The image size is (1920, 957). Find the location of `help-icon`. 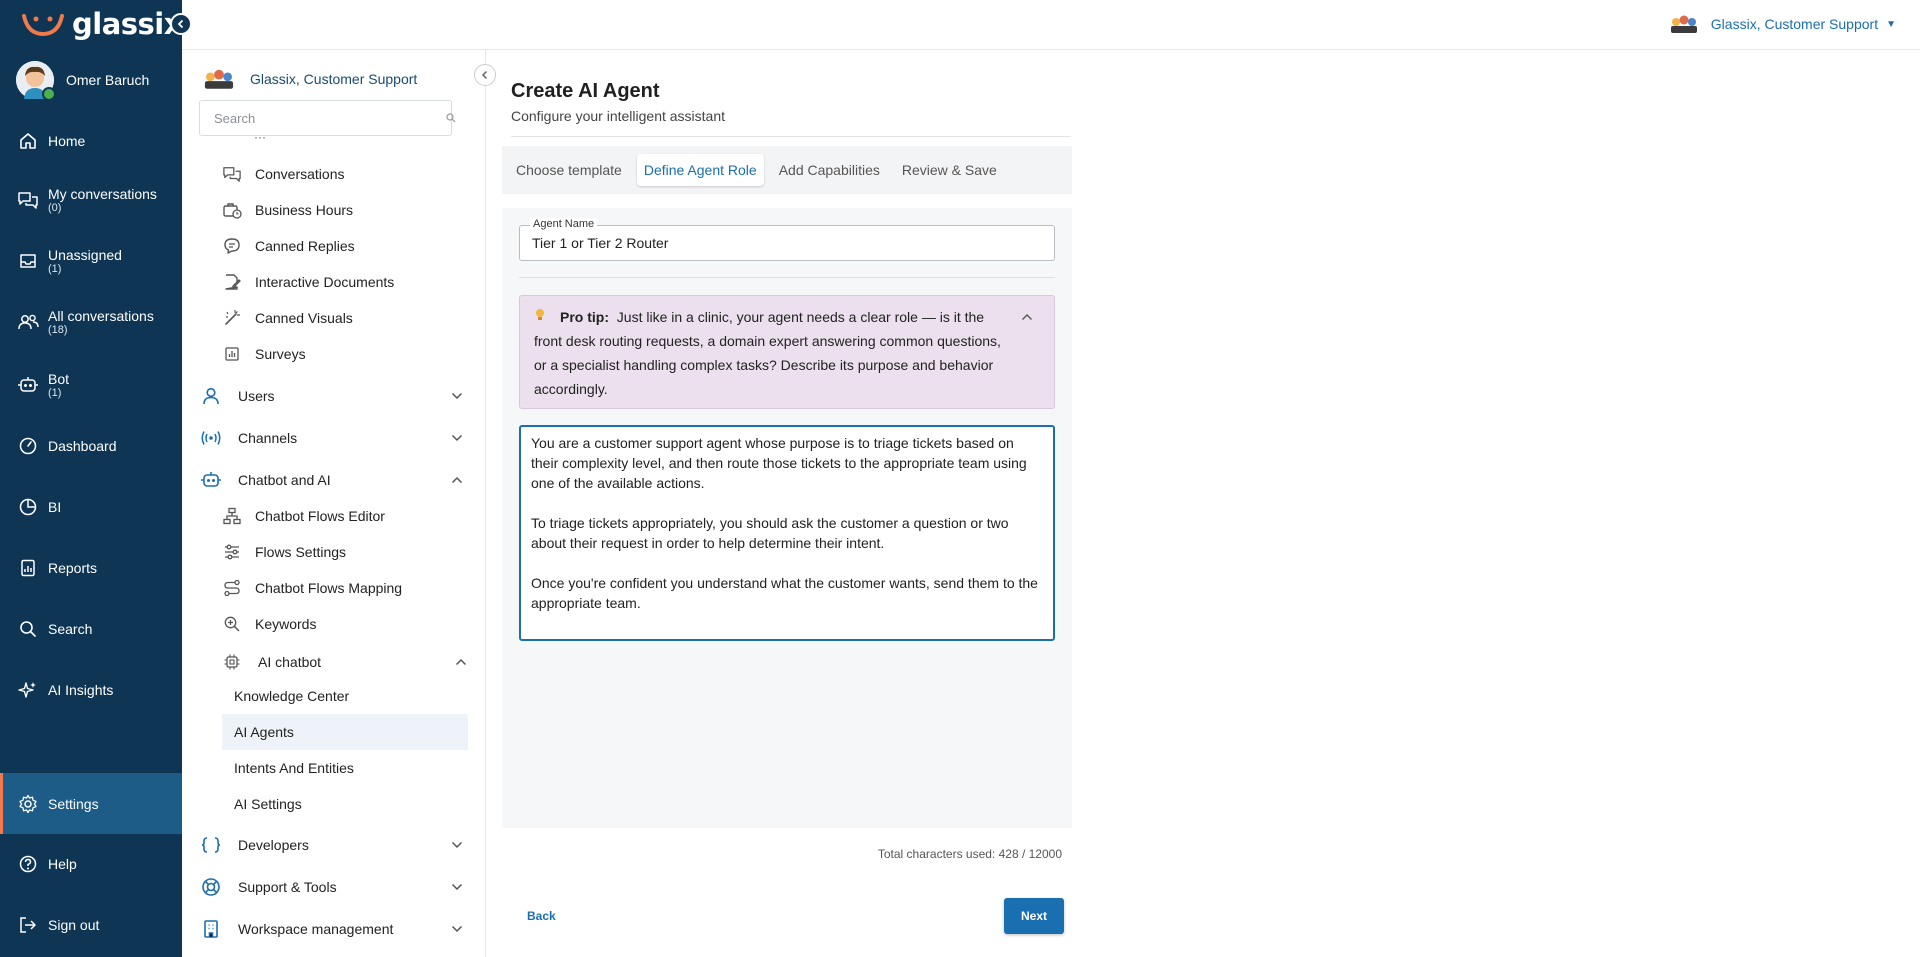

help-icon is located at coordinates (28, 864).